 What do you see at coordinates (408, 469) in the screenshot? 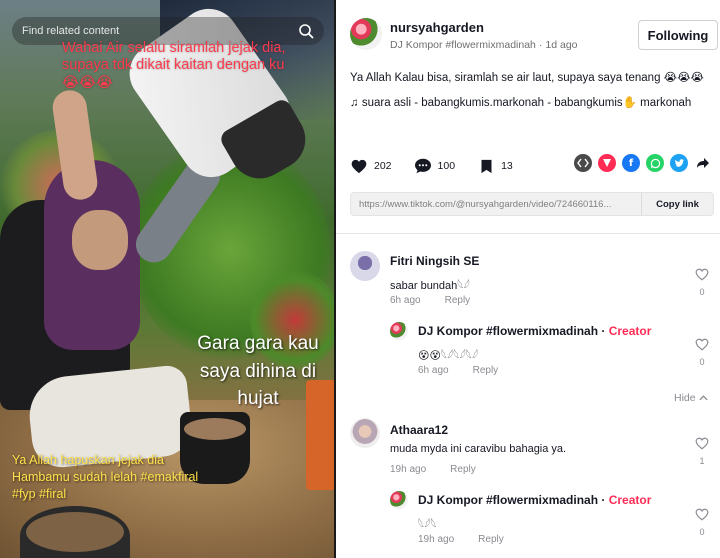
I see `comment-time: 19h ago` at bounding box center [408, 469].